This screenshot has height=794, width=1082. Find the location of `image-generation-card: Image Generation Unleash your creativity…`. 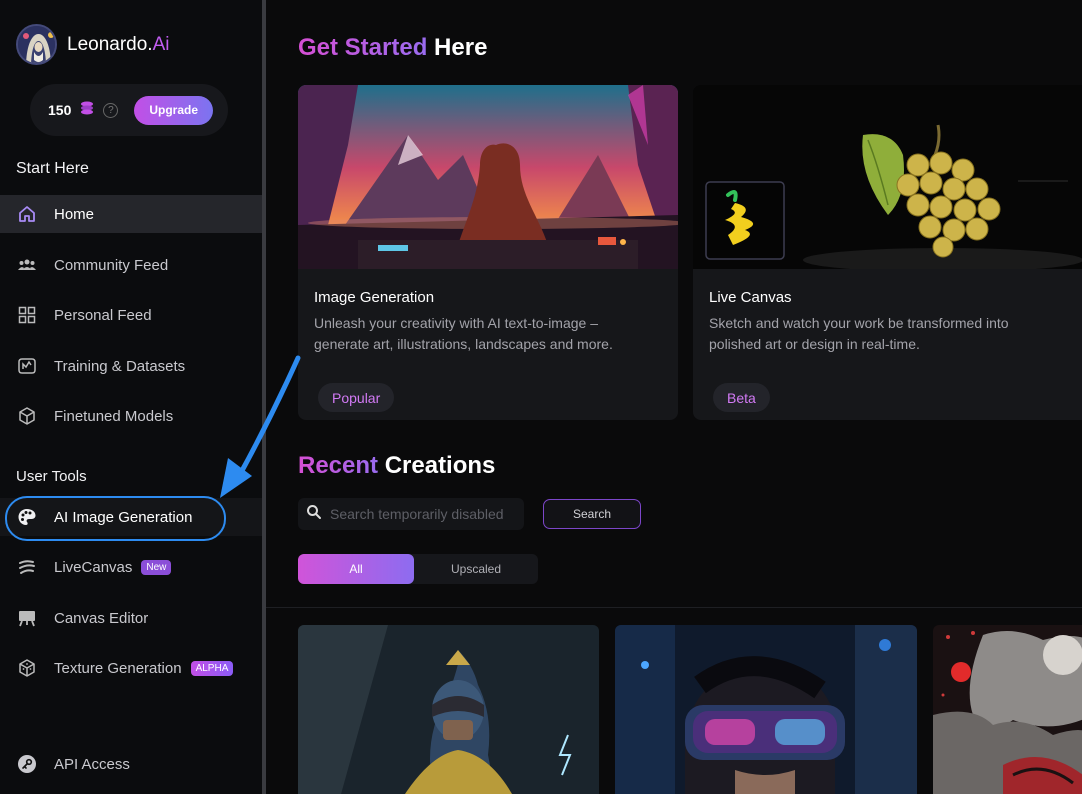

image-generation-card: Image Generation Unleash your creativity… is located at coordinates (488, 252).